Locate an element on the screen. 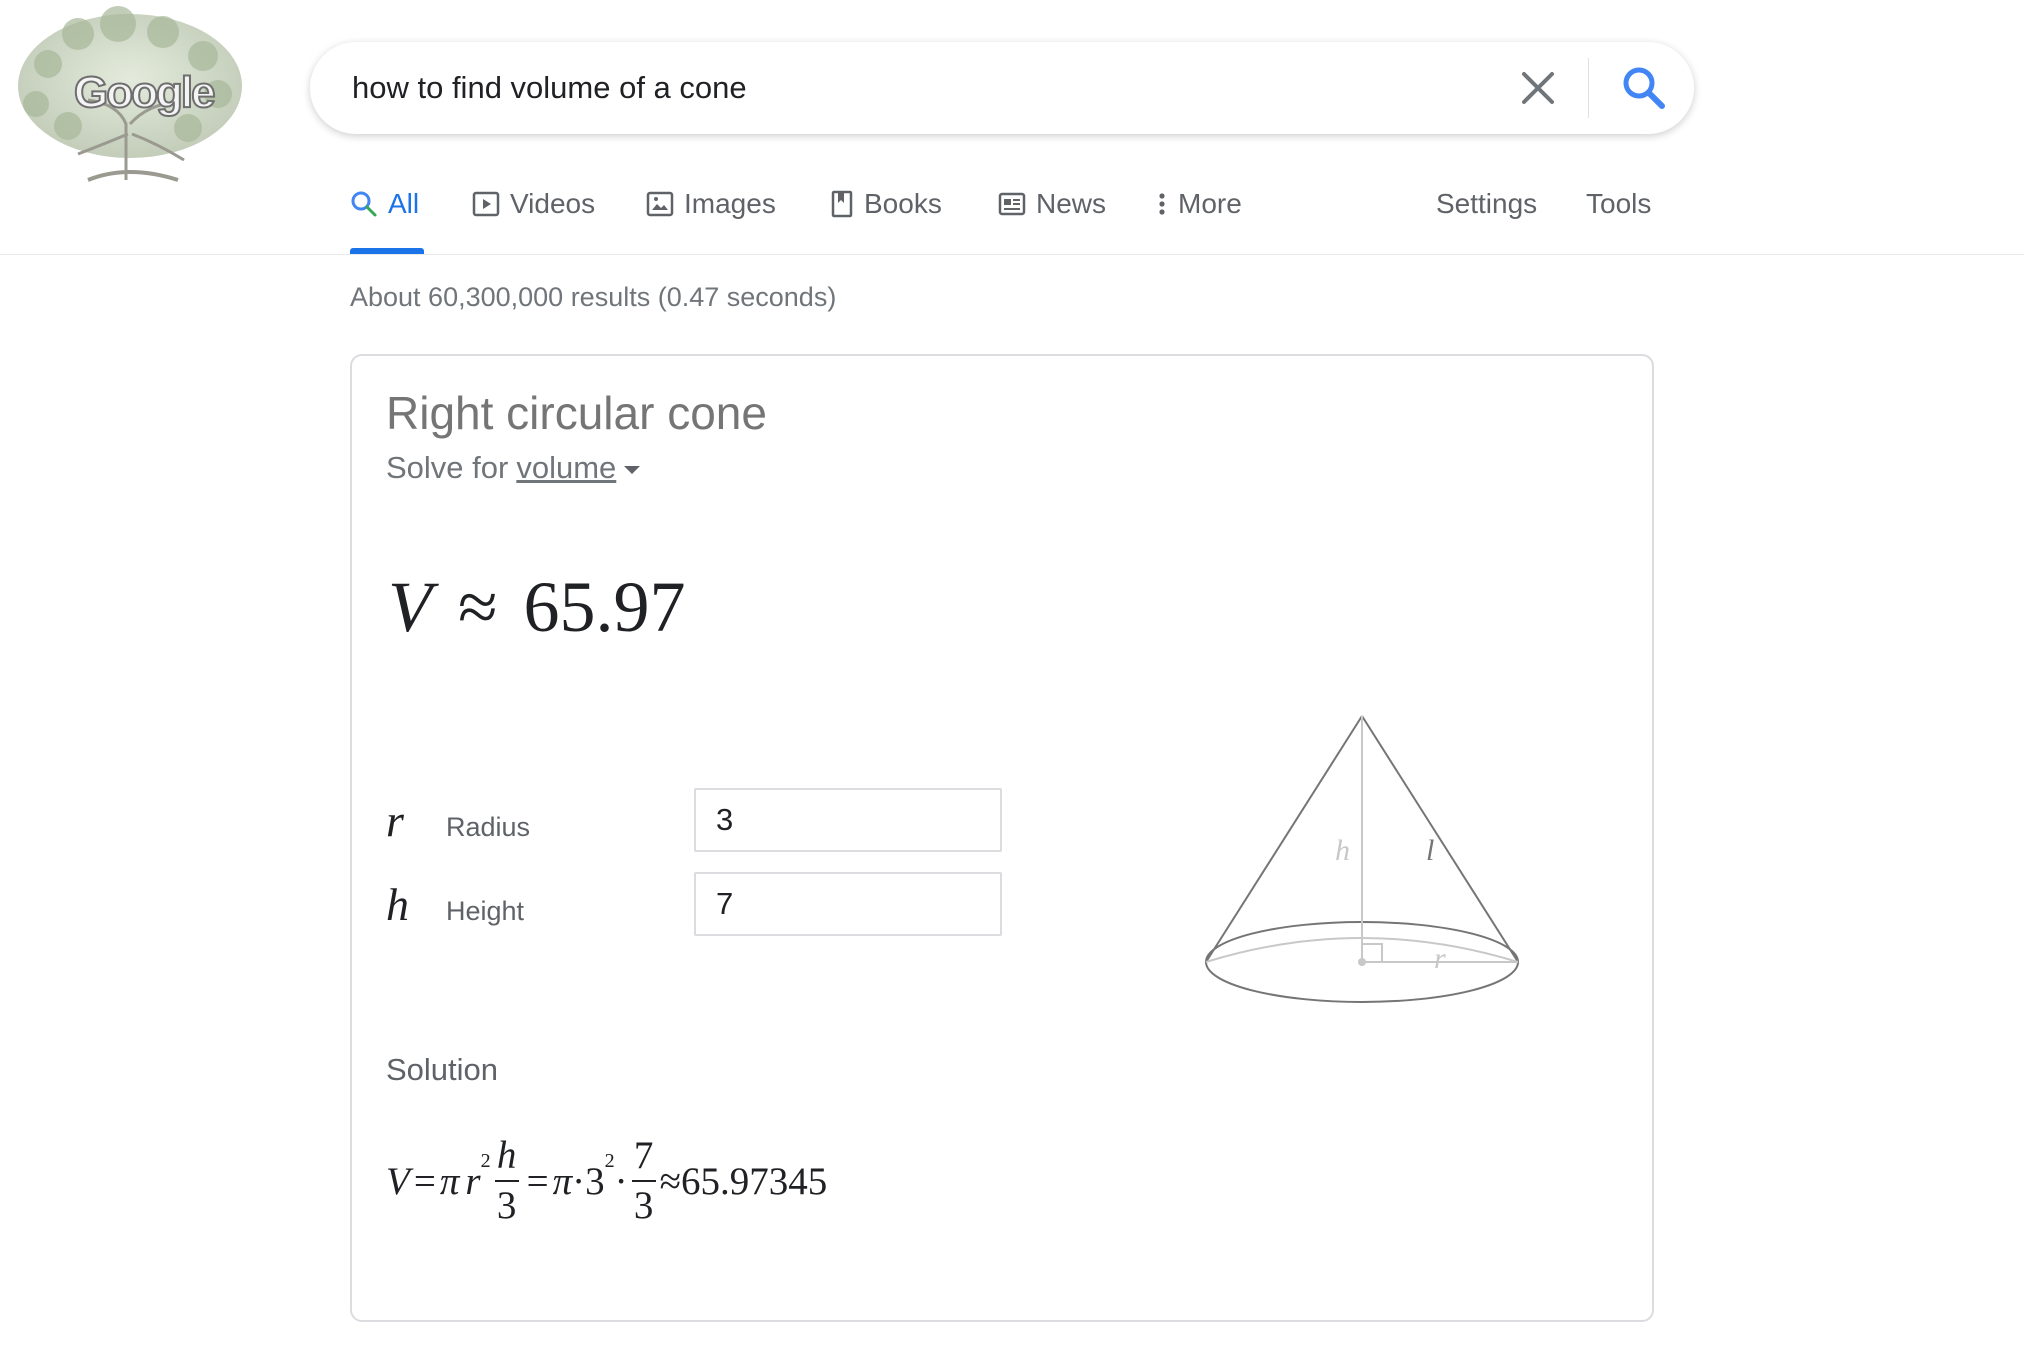 This screenshot has width=2024, height=1358. fraction-numerator: h is located at coordinates (506, 1155).